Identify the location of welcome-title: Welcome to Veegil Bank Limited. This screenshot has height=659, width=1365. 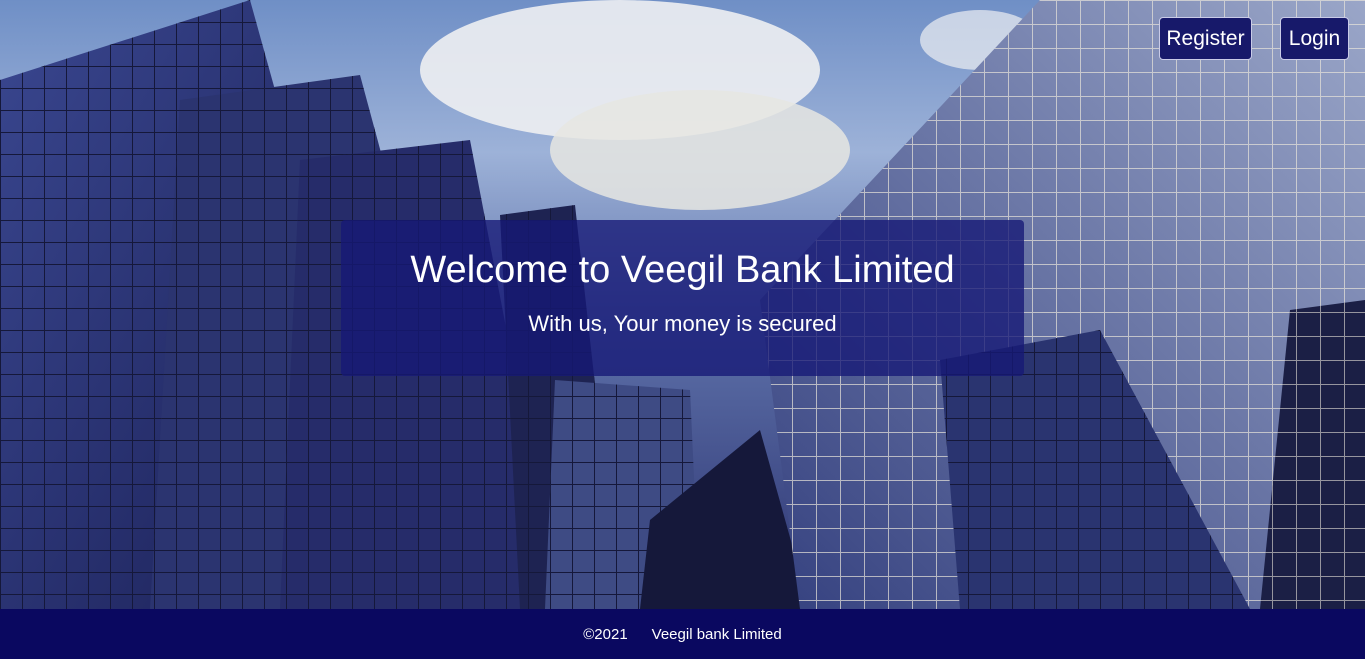
(682, 270).